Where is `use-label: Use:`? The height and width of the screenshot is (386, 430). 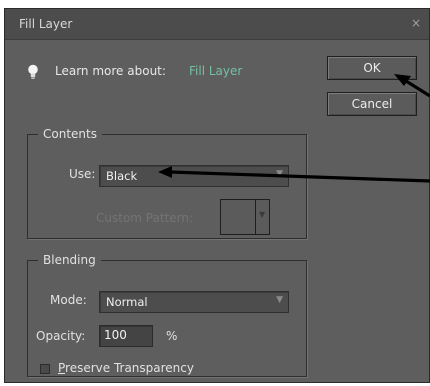
use-label: Use: is located at coordinates (82, 174).